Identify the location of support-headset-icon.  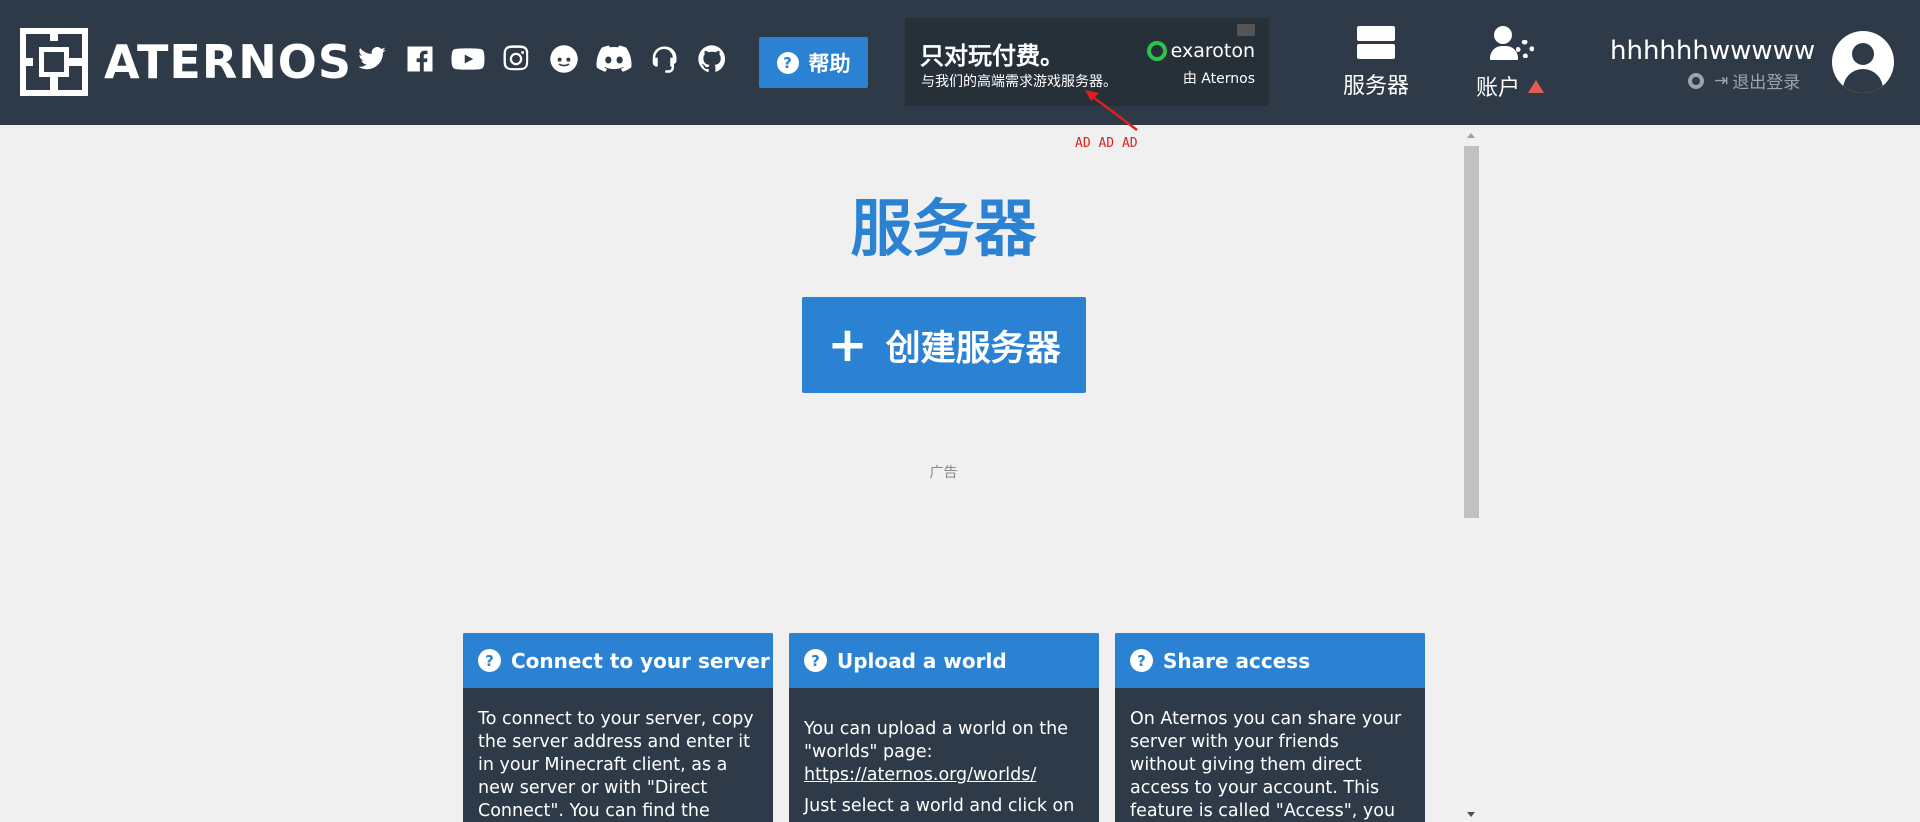
(664, 59).